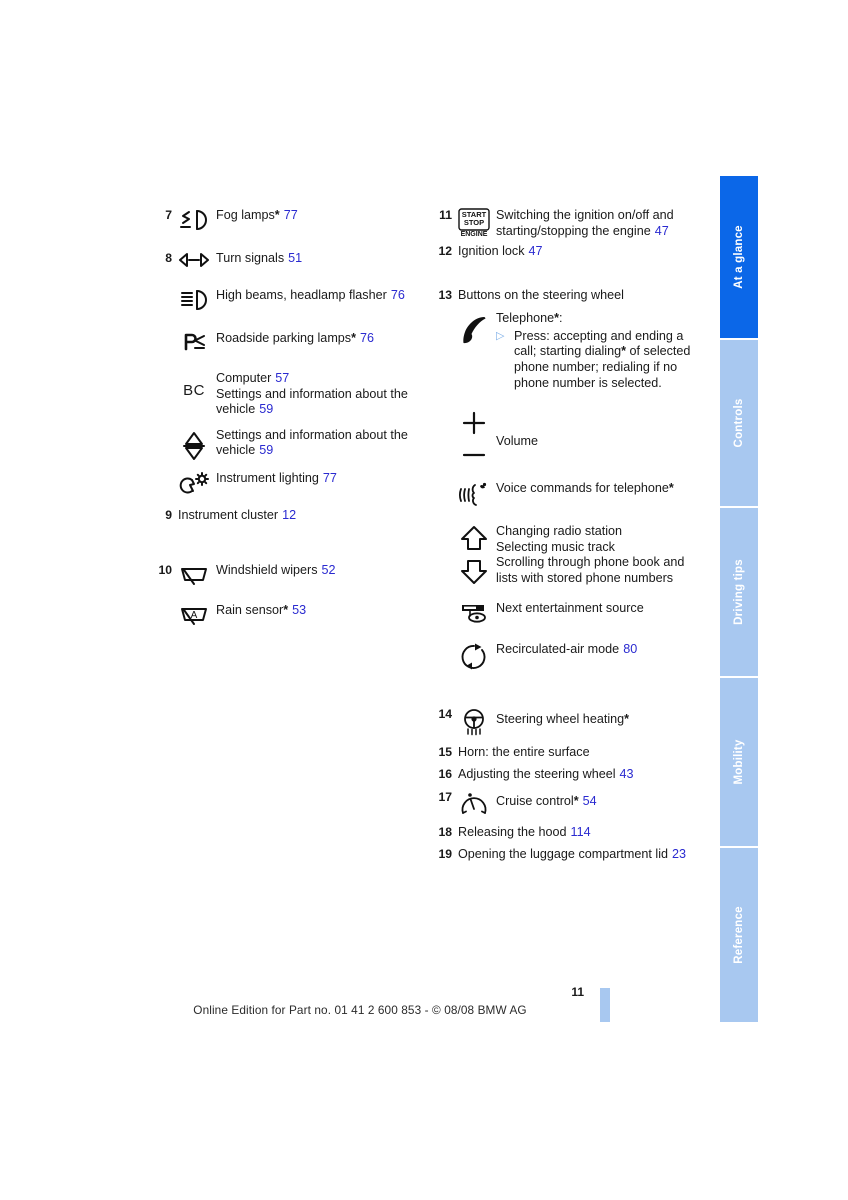 This screenshot has width=848, height=1200. Describe the element at coordinates (739, 935) in the screenshot. I see `sidebar-tab-reference: Reference` at that location.